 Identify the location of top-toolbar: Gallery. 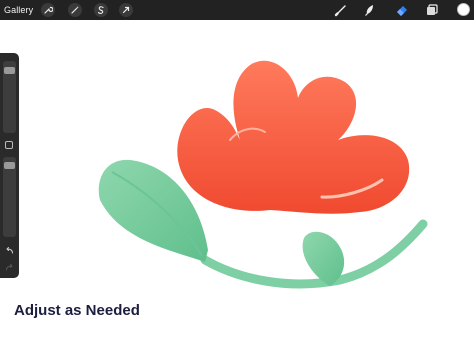
(237, 10).